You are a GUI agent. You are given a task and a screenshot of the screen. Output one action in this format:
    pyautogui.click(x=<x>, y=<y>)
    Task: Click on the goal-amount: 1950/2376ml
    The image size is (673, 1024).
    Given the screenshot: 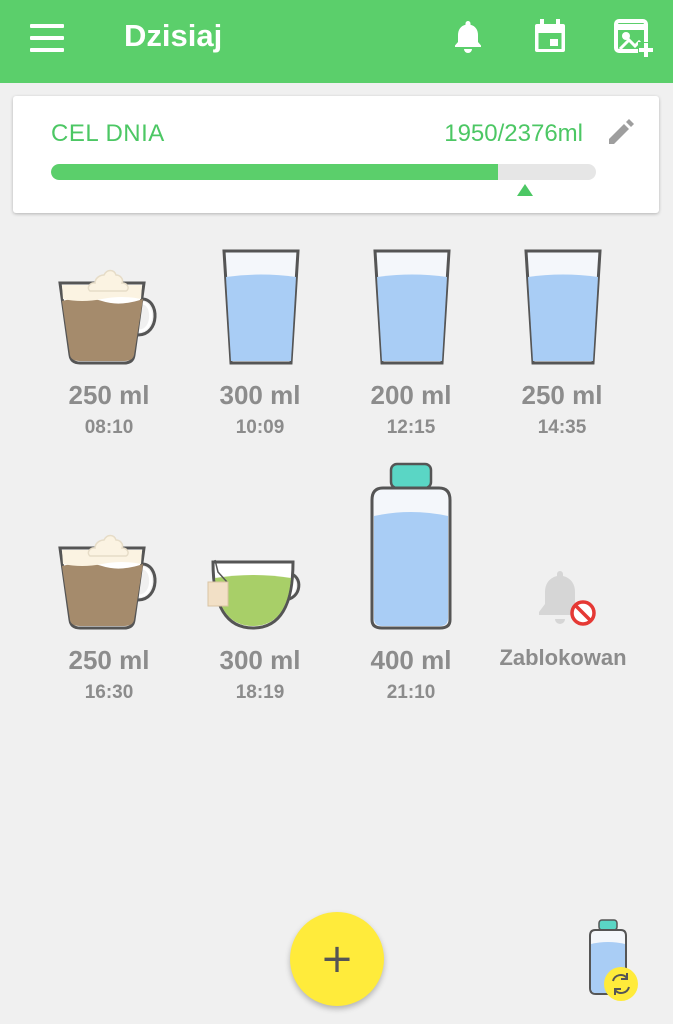 What is the action you would take?
    pyautogui.click(x=513, y=133)
    